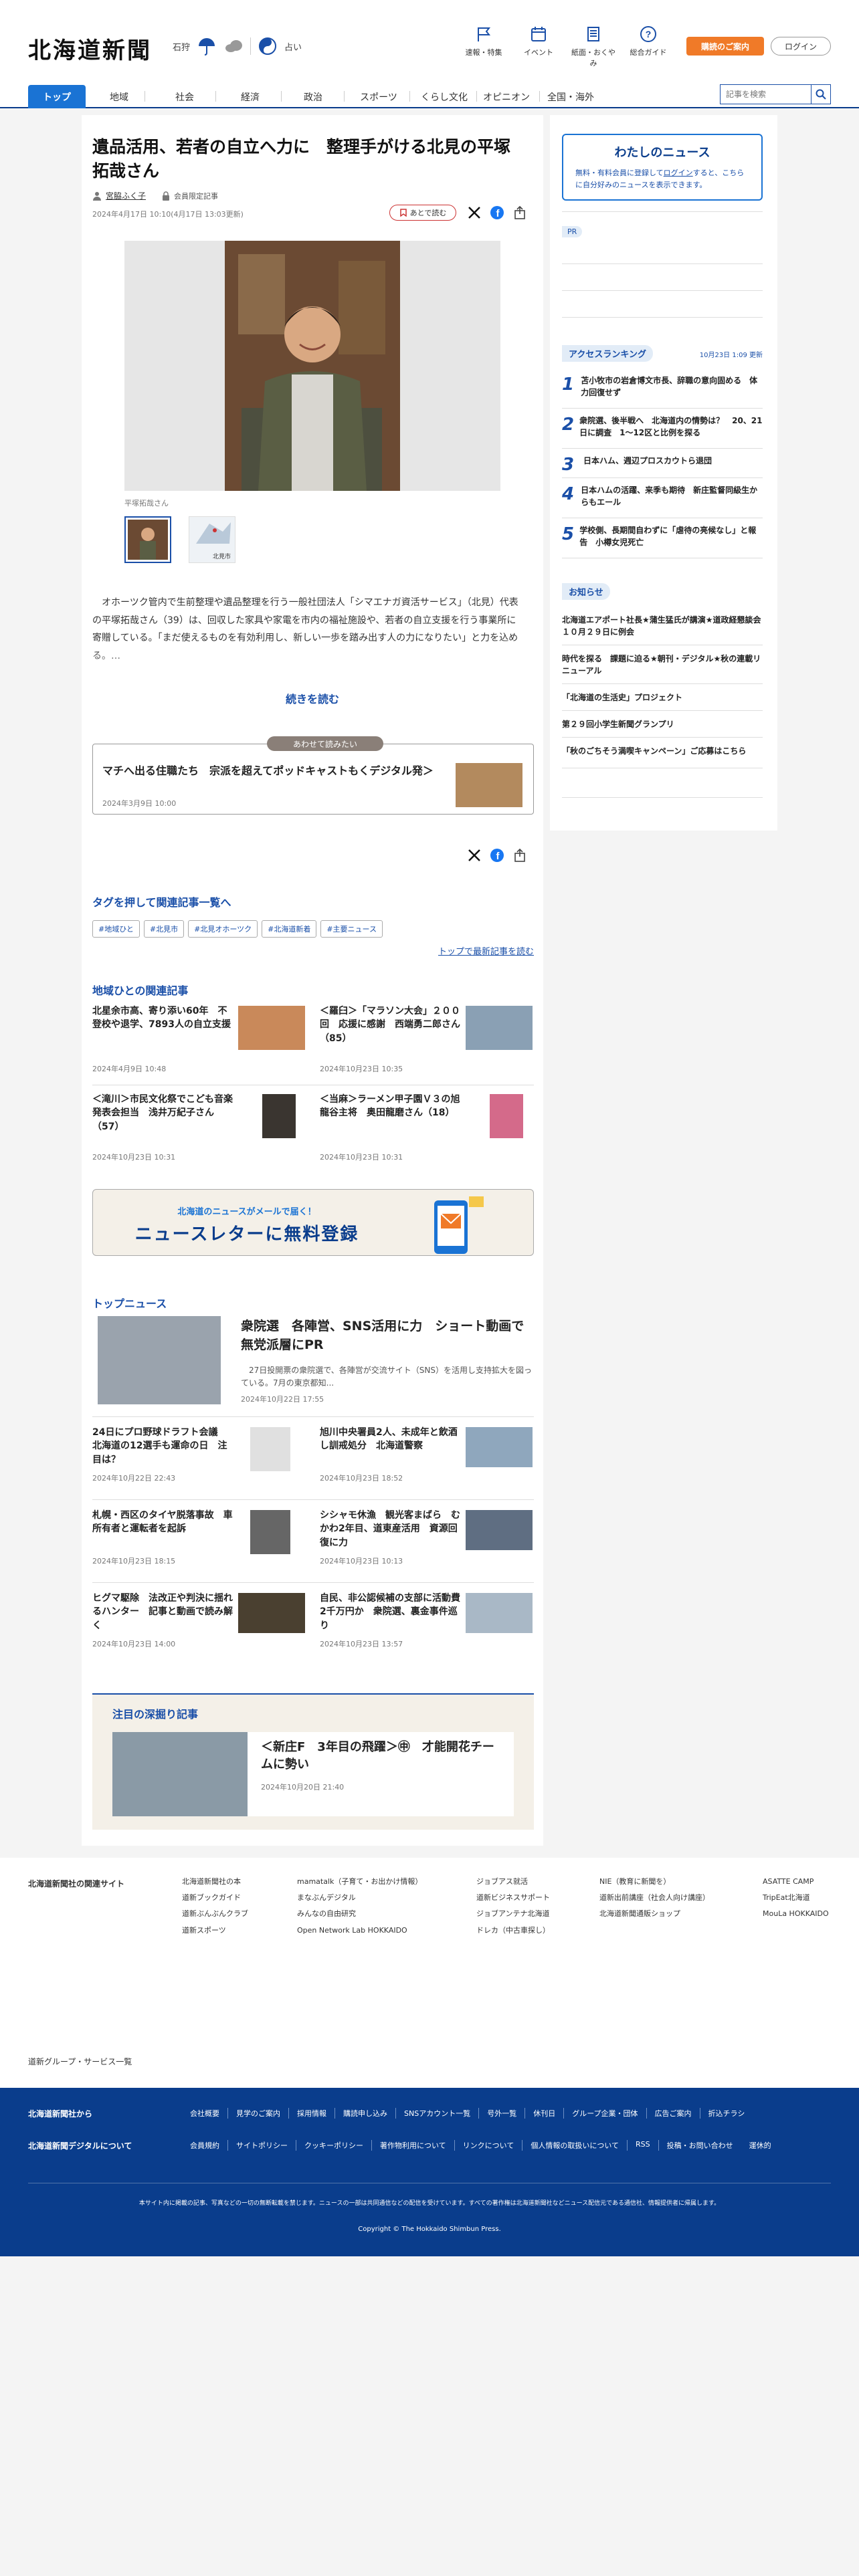 The width and height of the screenshot is (859, 2576). I want to click on footer-site-link: ジョブアンテナ北海道, so click(513, 1914).